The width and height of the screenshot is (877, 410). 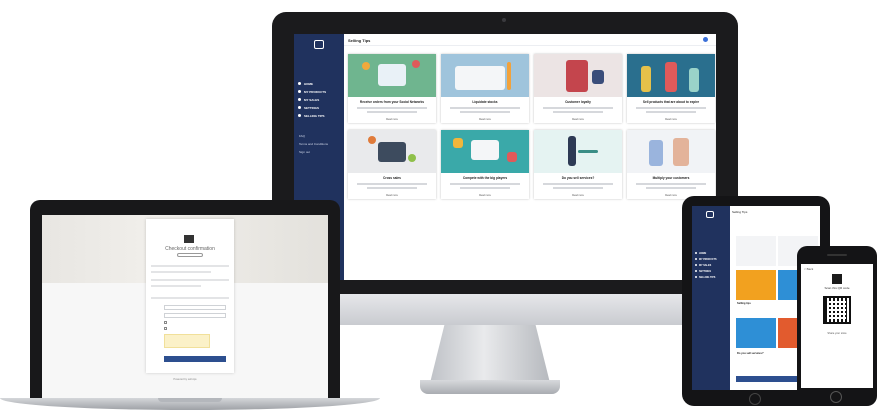 What do you see at coordinates (837, 288) in the screenshot?
I see `qr-heading: Scan this QR code` at bounding box center [837, 288].